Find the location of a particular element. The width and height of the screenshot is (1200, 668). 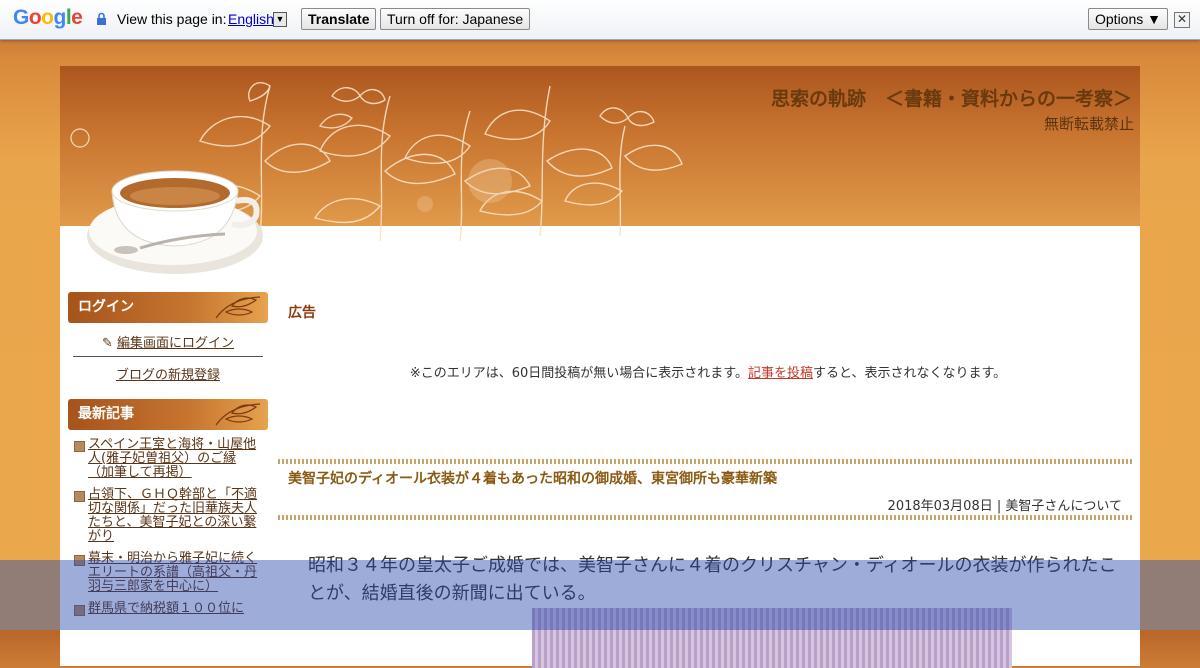

post-article-link: 記事を投稿 is located at coordinates (780, 373).